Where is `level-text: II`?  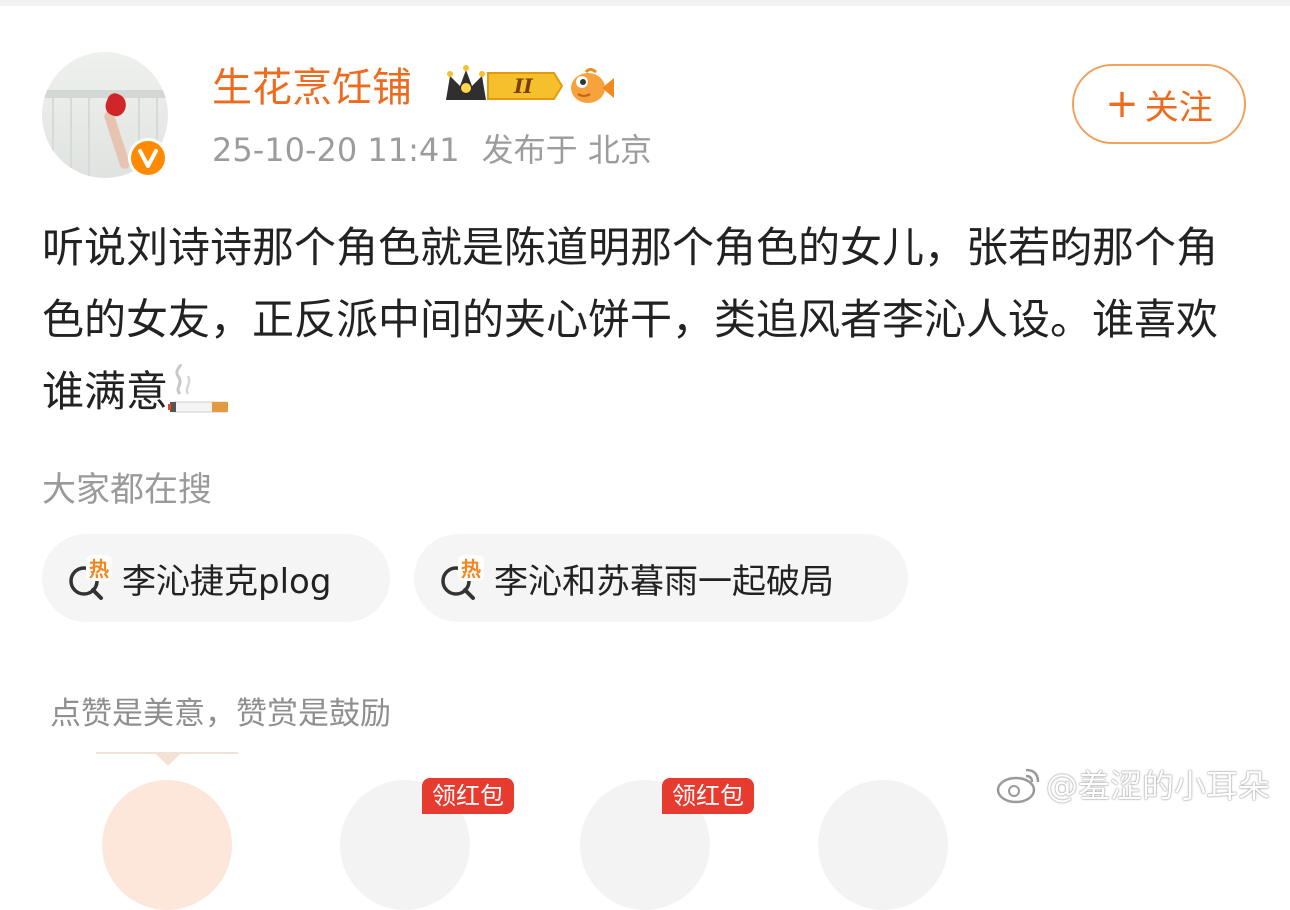
level-text: II is located at coordinates (523, 86).